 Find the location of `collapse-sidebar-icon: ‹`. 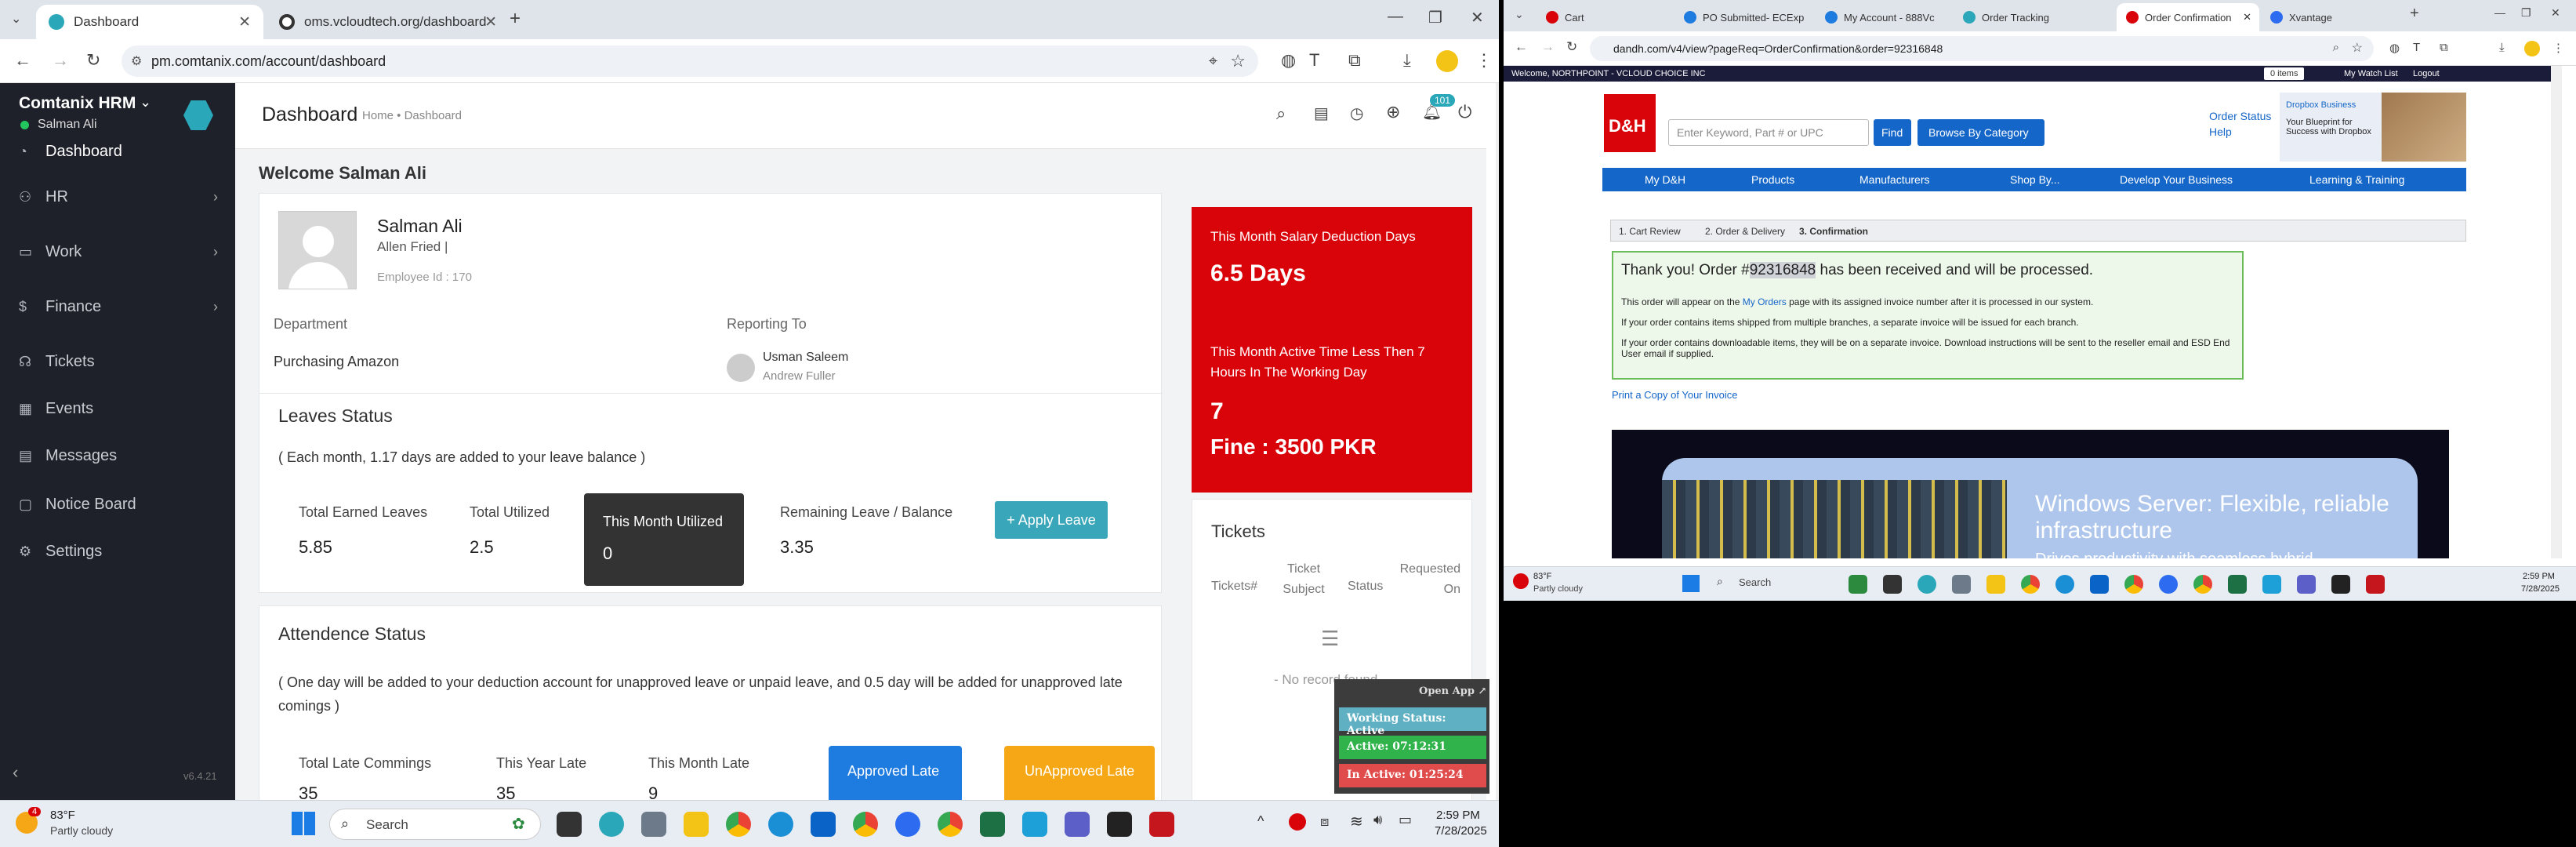

collapse-sidebar-icon: ‹ is located at coordinates (15, 772).